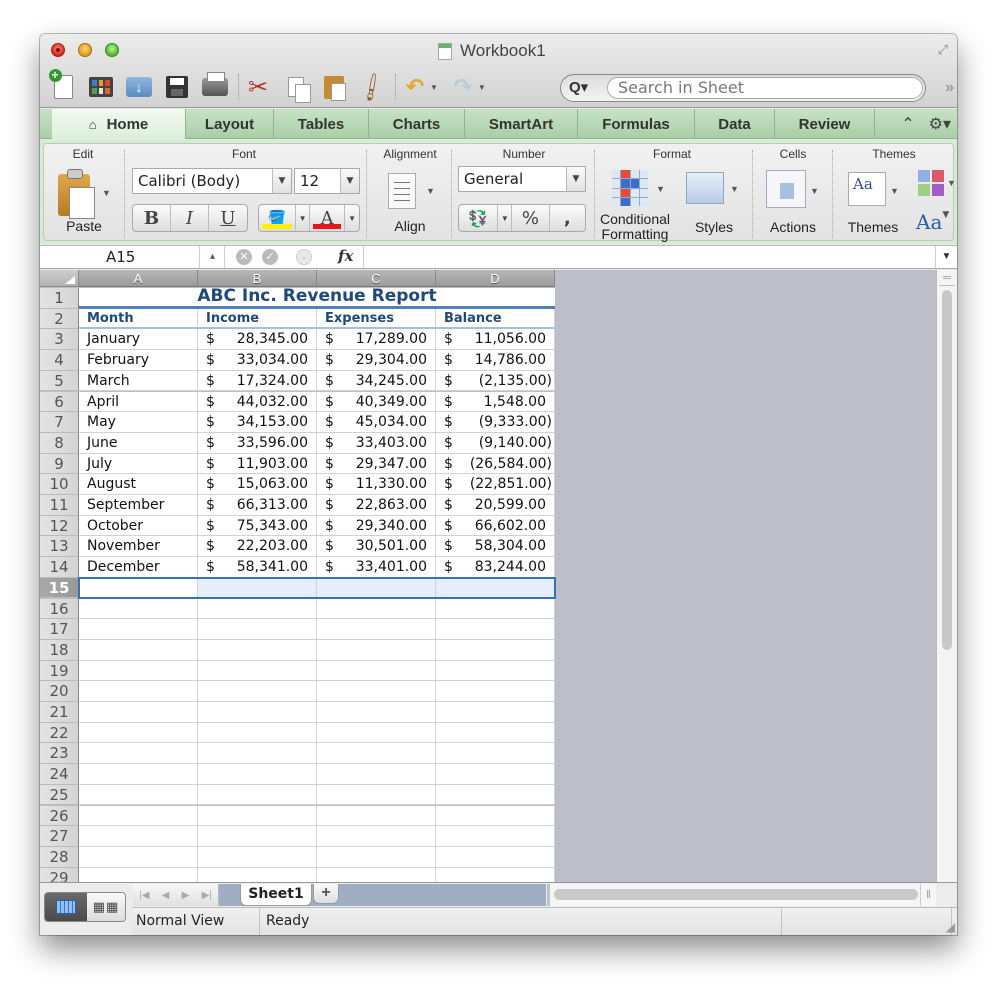 The height and width of the screenshot is (984, 1000). I want to click on column-title-cell: Income, so click(257, 319).